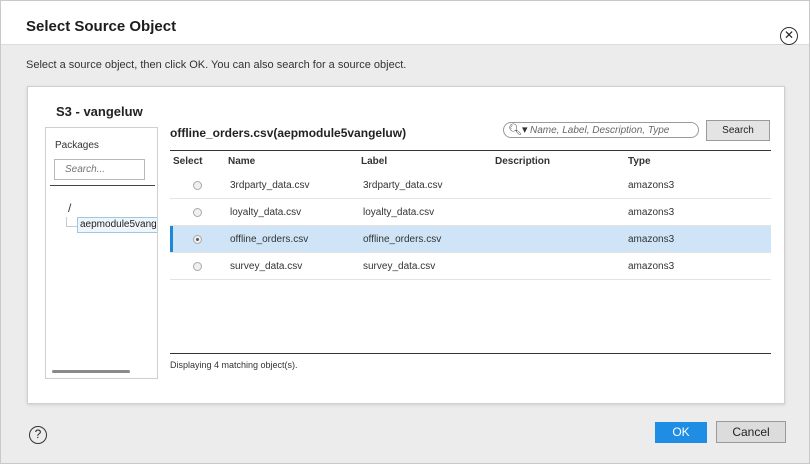 The image size is (810, 464). Describe the element at coordinates (751, 432) in the screenshot. I see `cancel-button: Cancel` at that location.